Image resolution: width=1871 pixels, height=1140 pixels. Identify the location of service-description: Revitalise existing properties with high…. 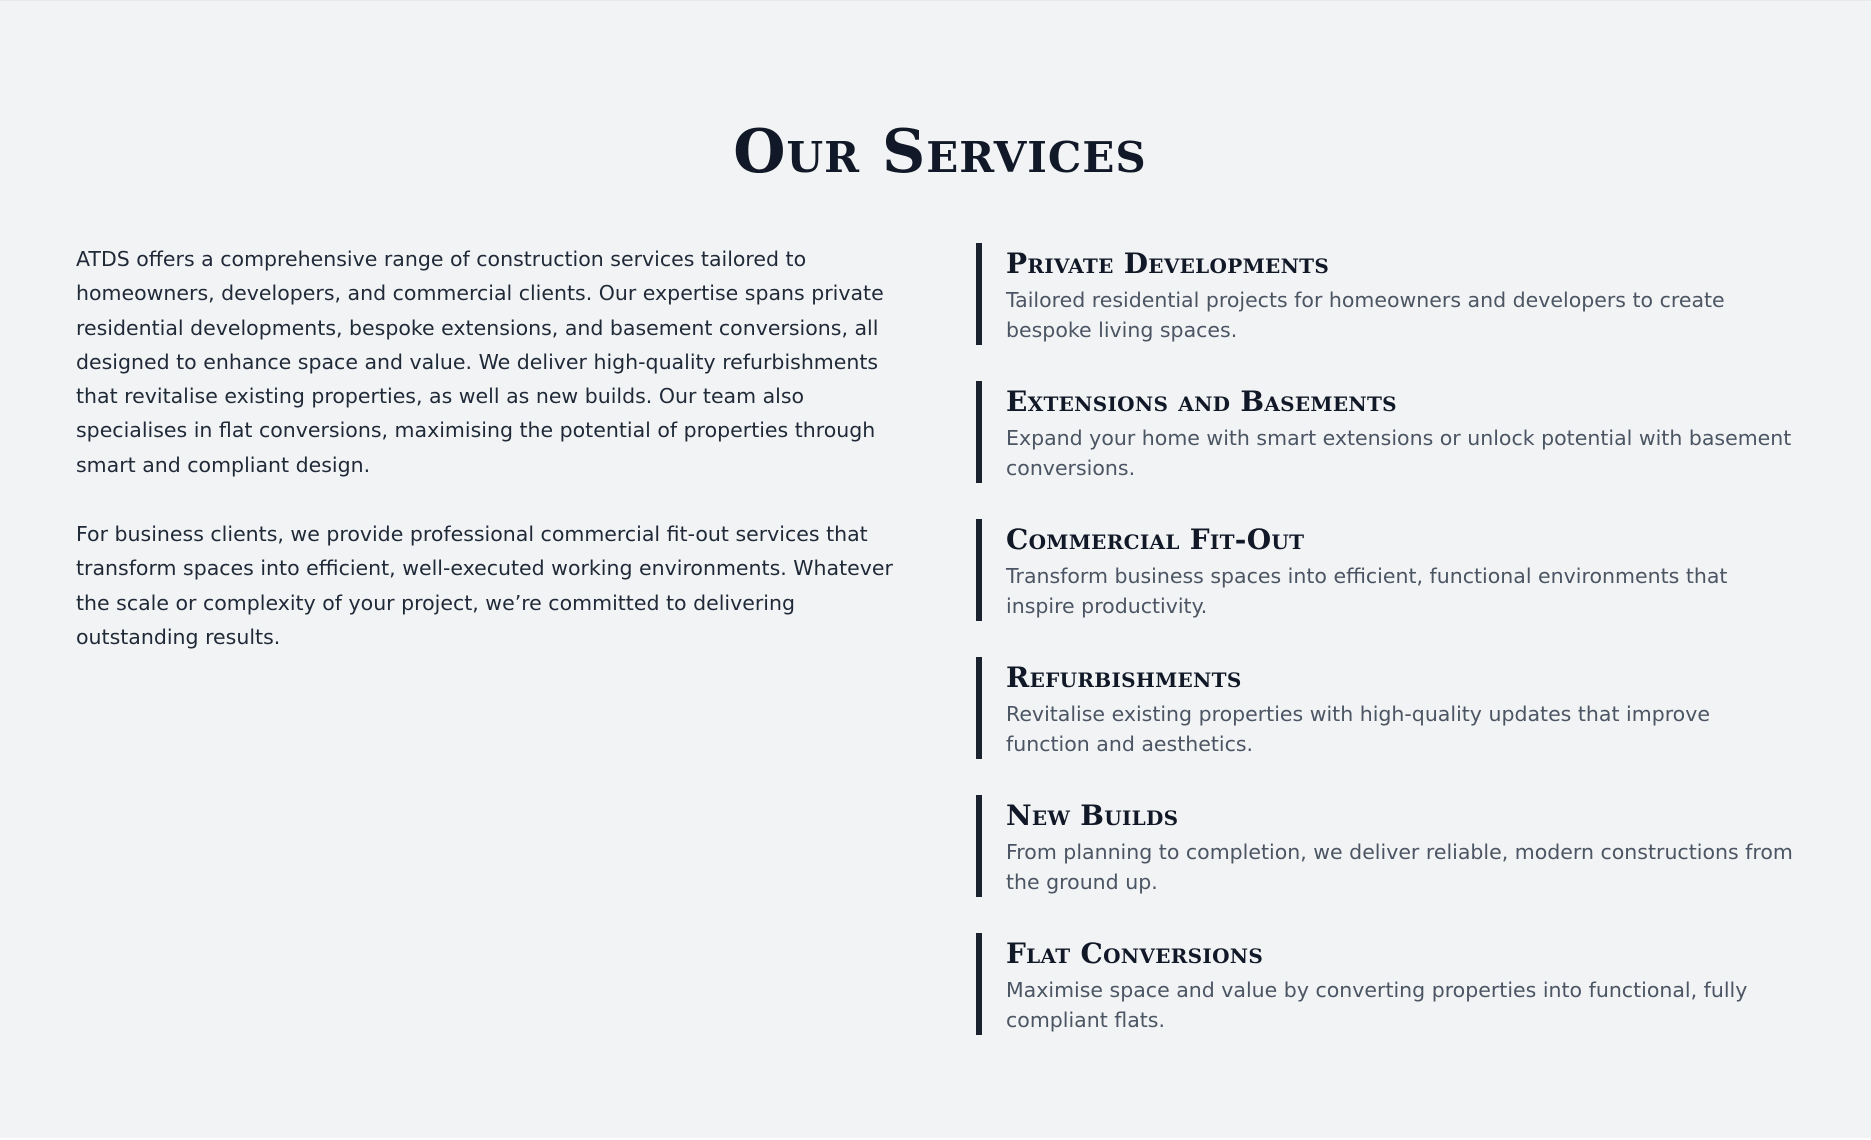
(1358, 729).